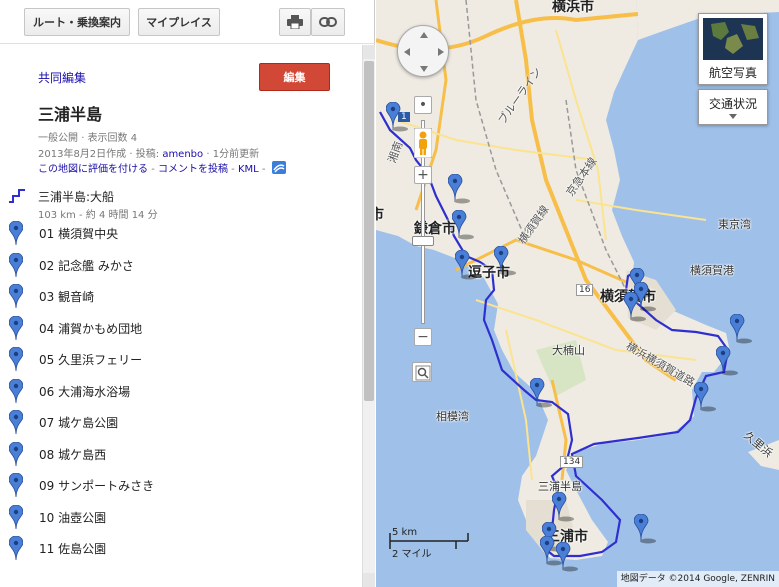 This screenshot has width=779, height=587. I want to click on placemark-item: 10 油壺公園, so click(181, 518).